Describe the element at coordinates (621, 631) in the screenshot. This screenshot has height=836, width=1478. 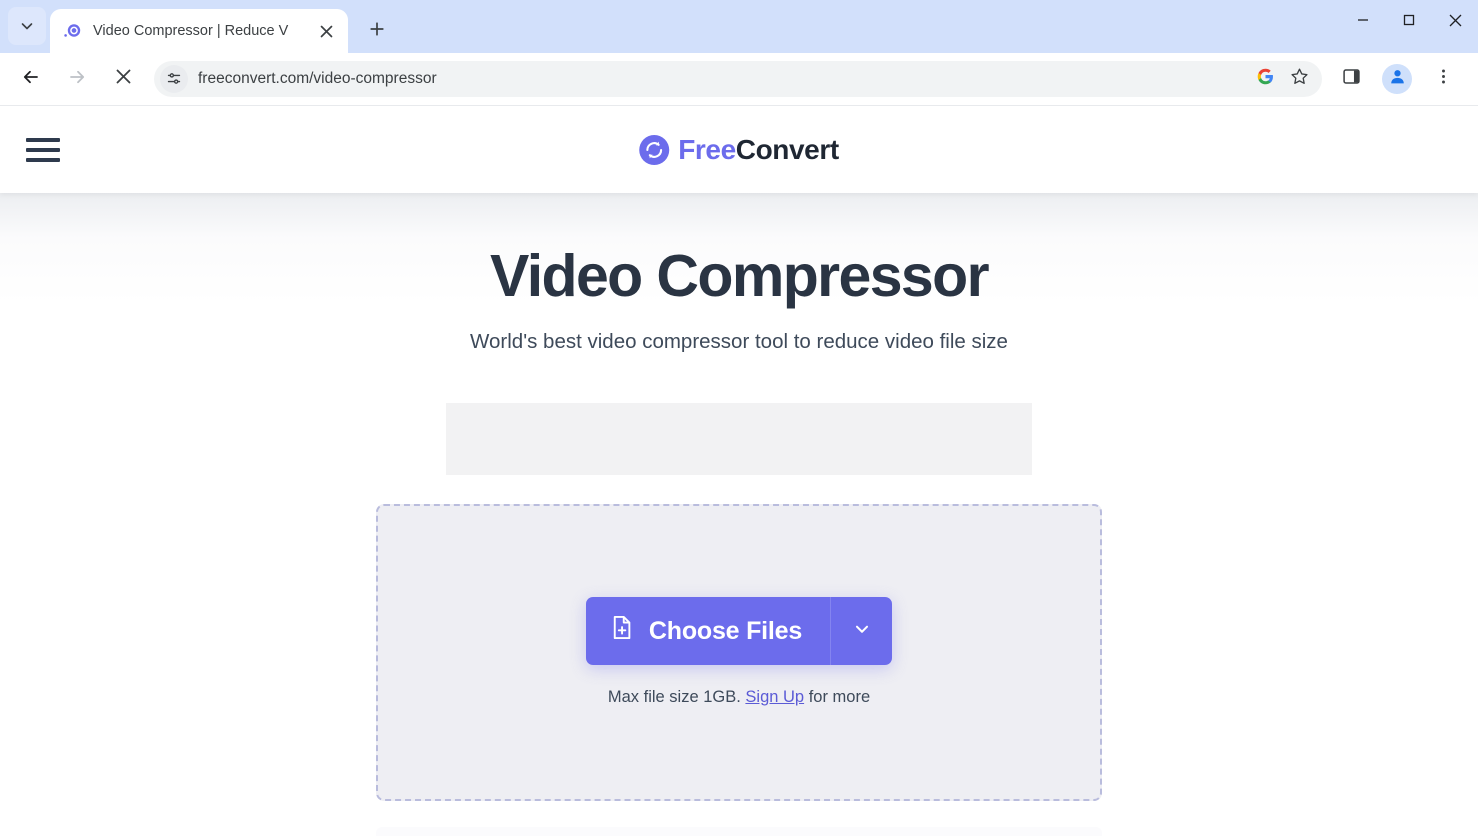
I see `file-plus-icon` at that location.